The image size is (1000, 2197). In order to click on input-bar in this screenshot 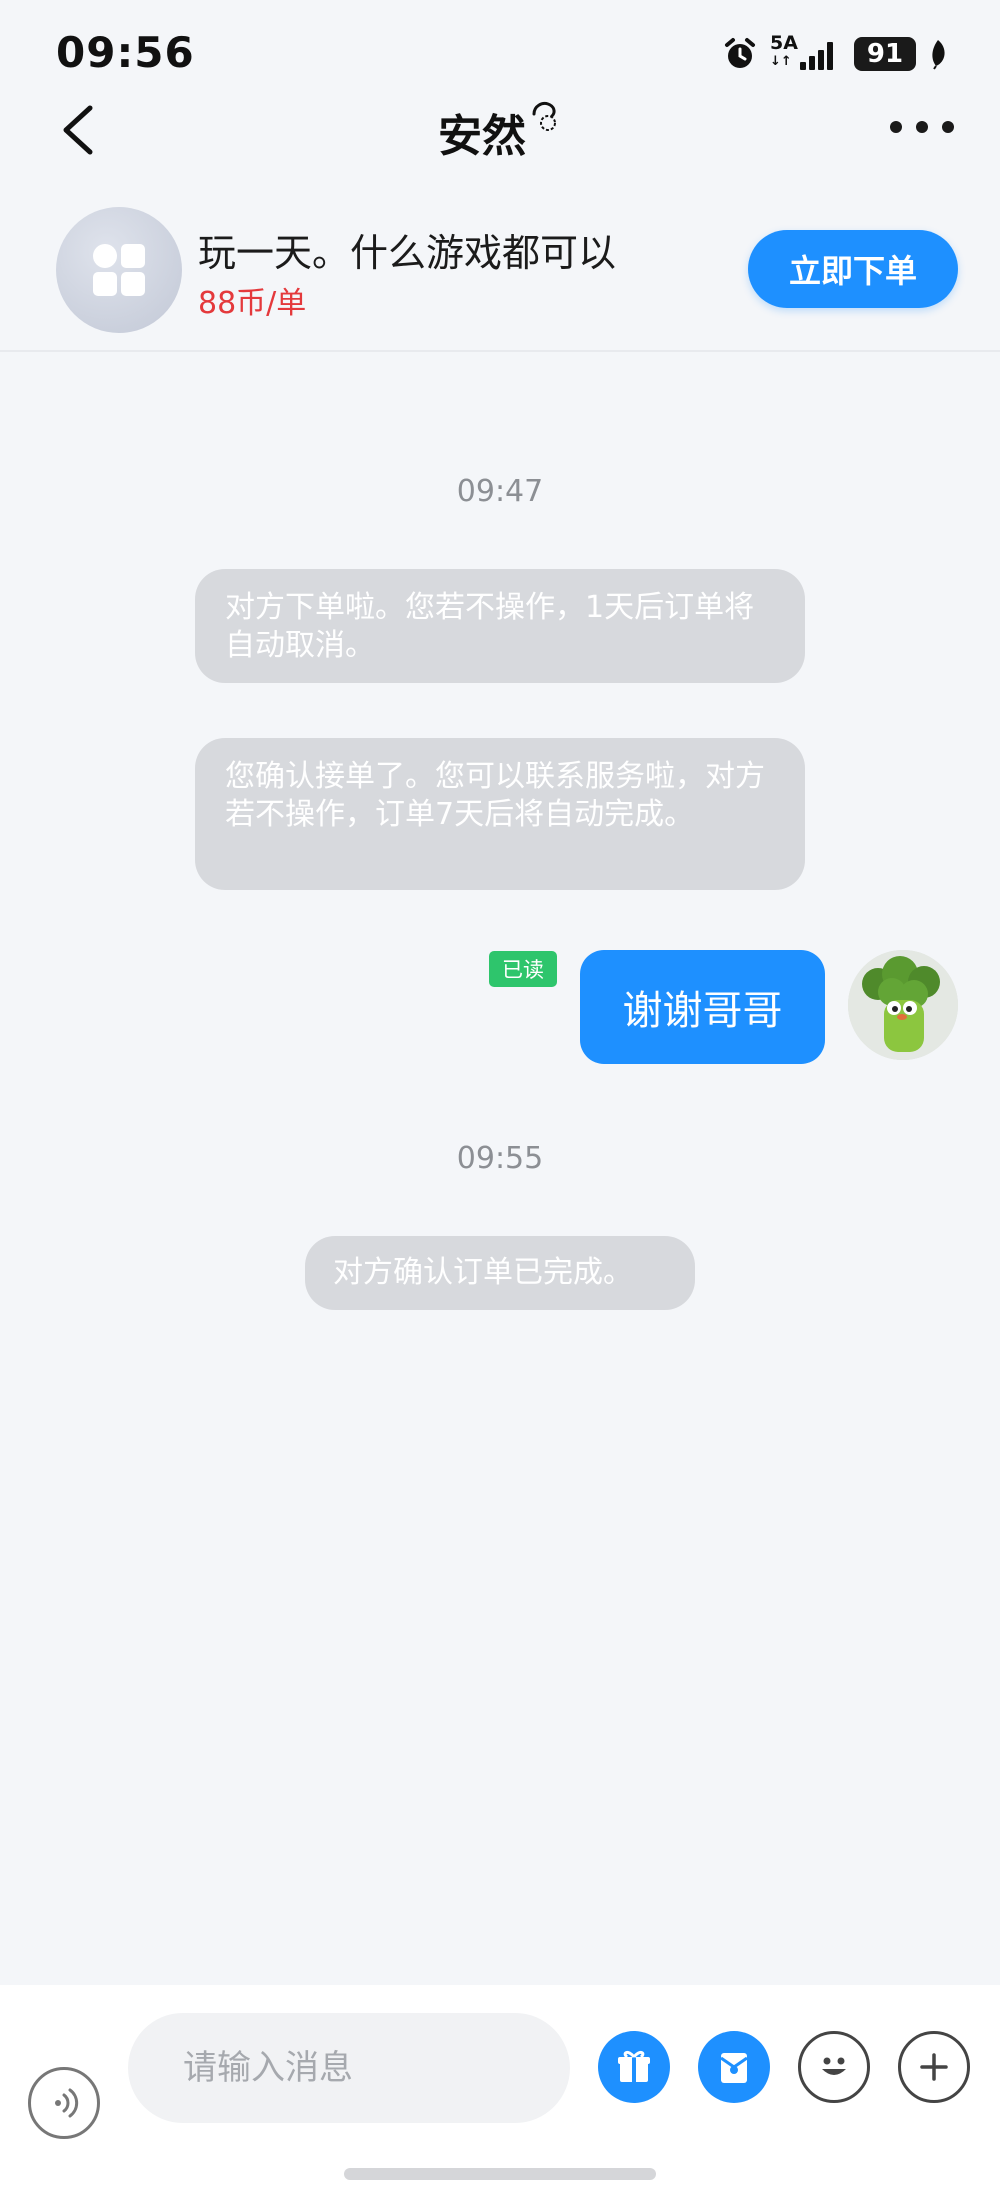, I will do `click(500, 2091)`.